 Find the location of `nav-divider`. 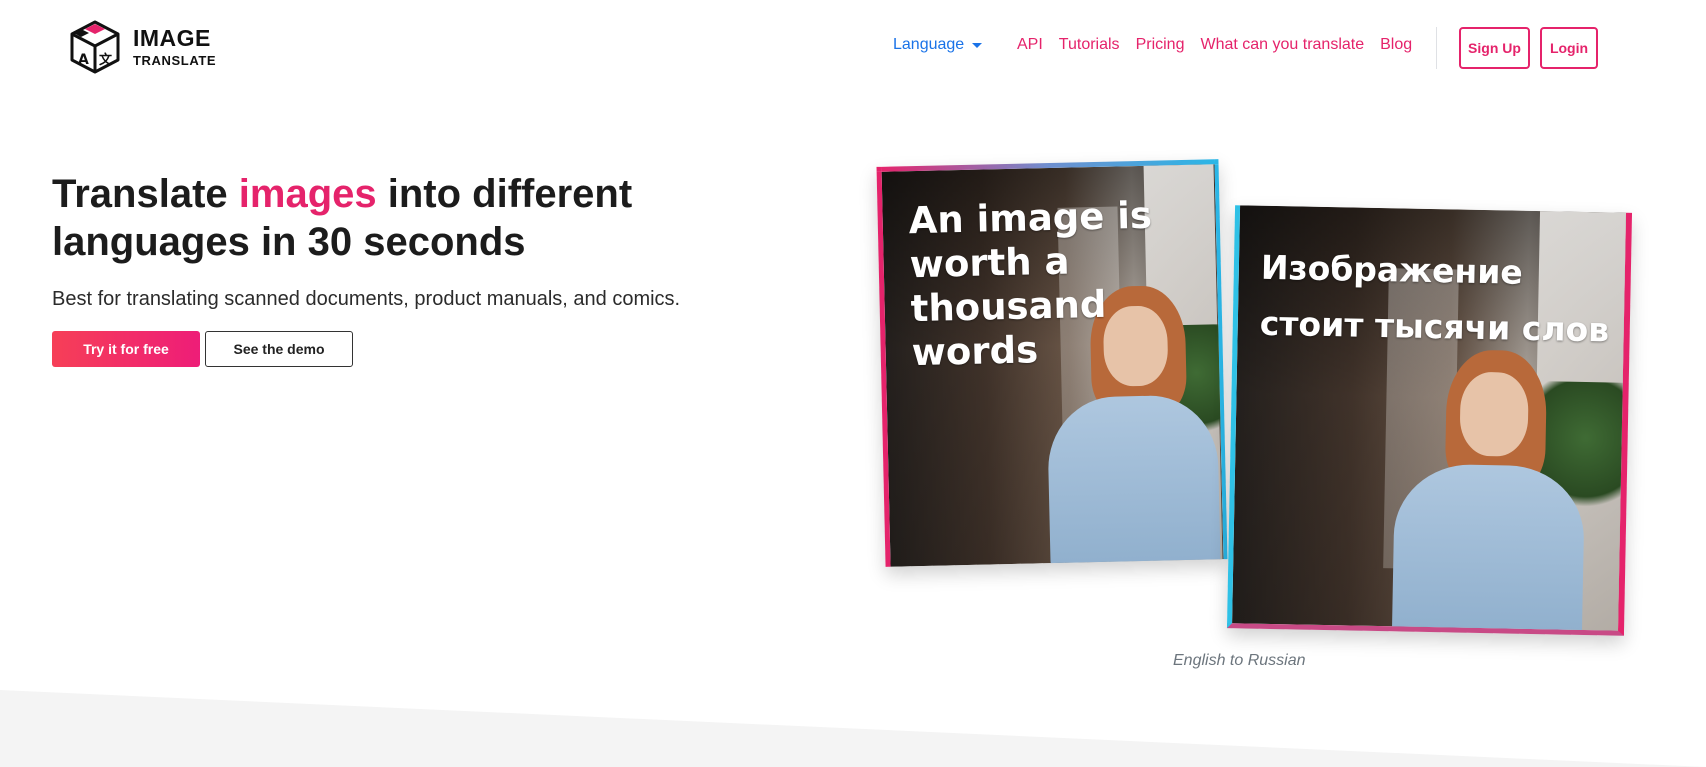

nav-divider is located at coordinates (1436, 48).